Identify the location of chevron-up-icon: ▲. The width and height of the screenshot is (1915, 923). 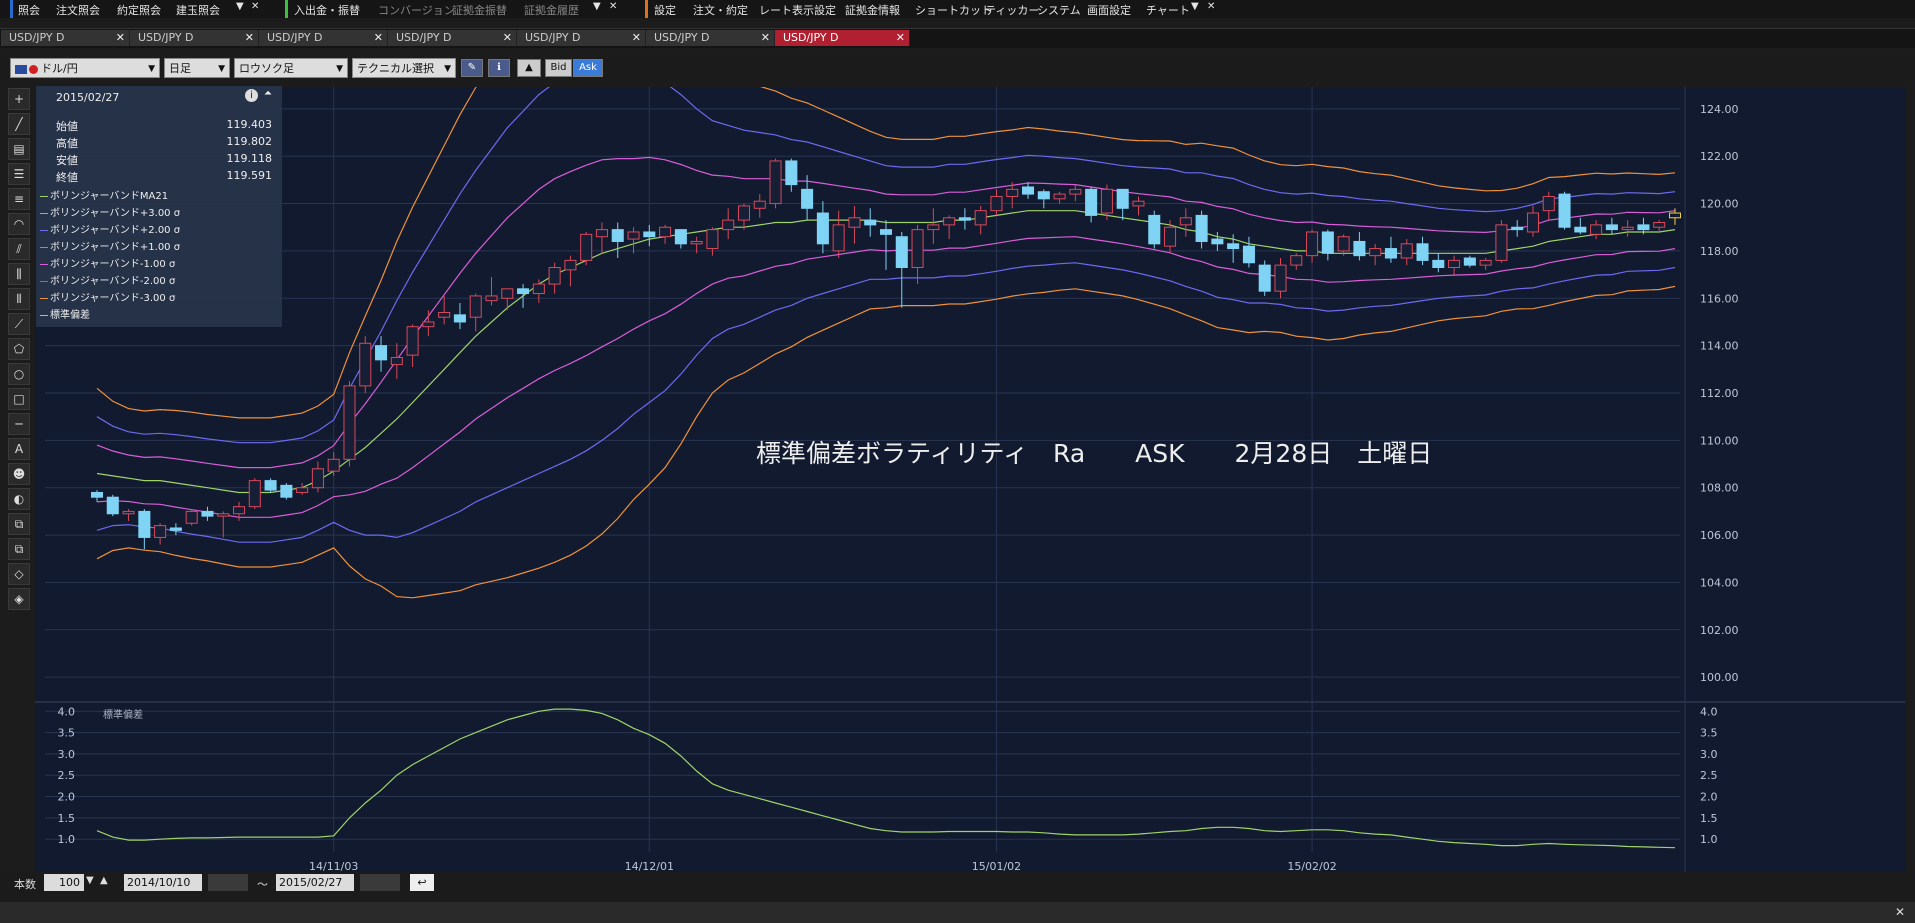
(104, 880).